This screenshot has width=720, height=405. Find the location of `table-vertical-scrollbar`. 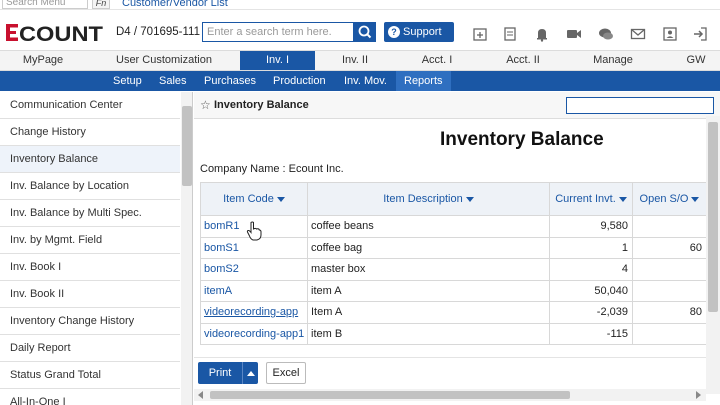

table-vertical-scrollbar is located at coordinates (713, 255).